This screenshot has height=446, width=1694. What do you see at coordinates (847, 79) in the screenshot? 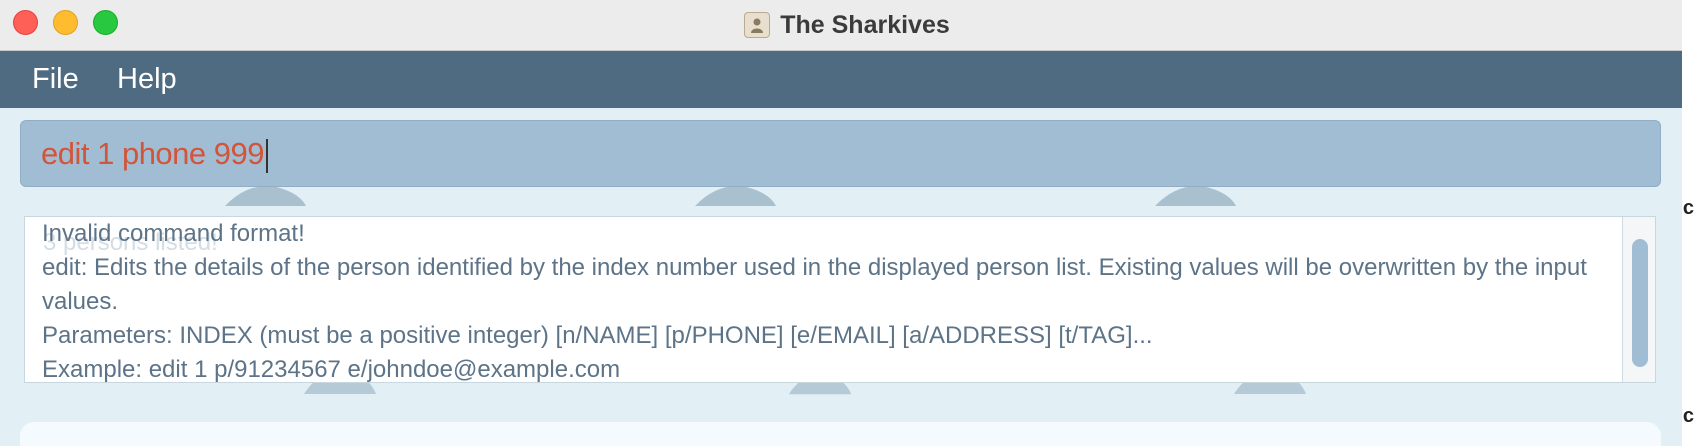
I see `menu-bar: File Help` at bounding box center [847, 79].